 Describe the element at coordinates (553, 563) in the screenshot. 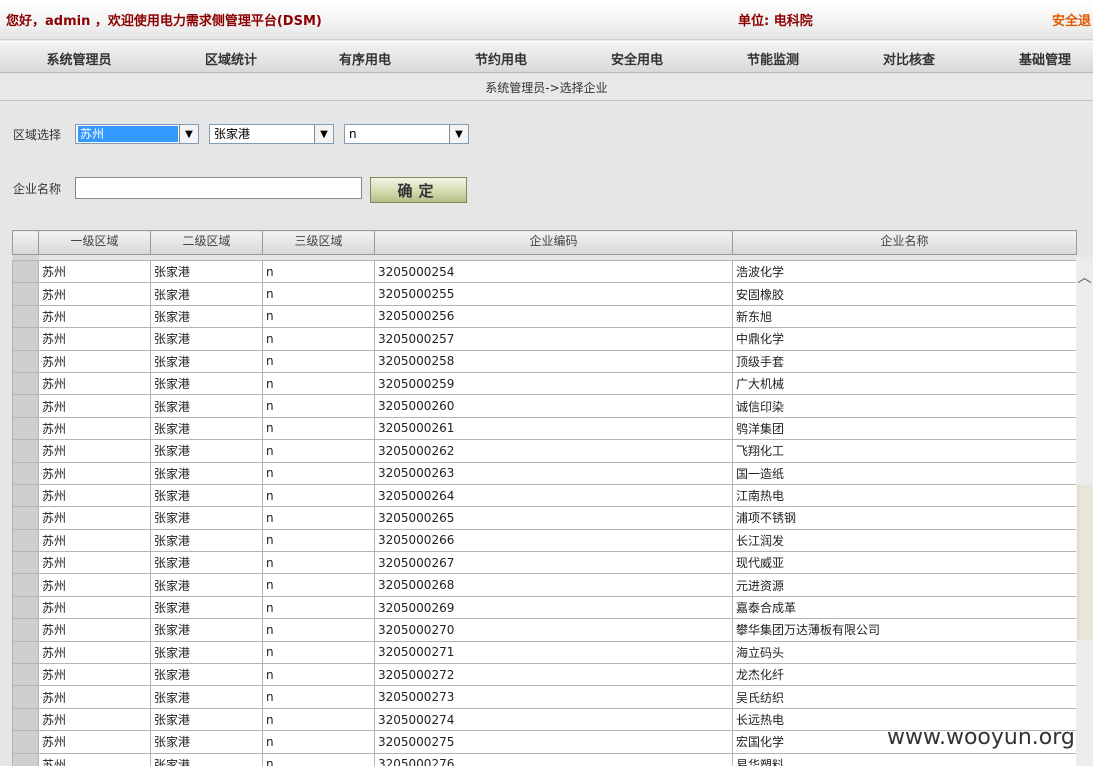

I see `cell-code: 3205000267` at that location.